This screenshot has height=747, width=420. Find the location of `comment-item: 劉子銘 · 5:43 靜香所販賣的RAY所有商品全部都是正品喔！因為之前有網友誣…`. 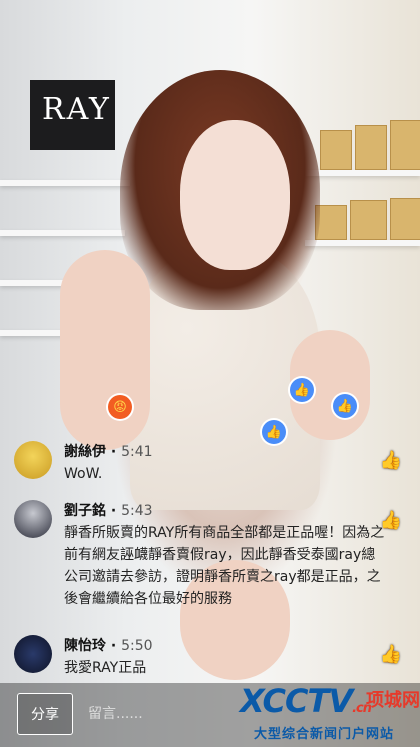

comment-item: 劉子銘 · 5:43 靜香所販賣的RAY所有商品全部都是正品喔！因為之前有網友誣… is located at coordinates (201, 555).